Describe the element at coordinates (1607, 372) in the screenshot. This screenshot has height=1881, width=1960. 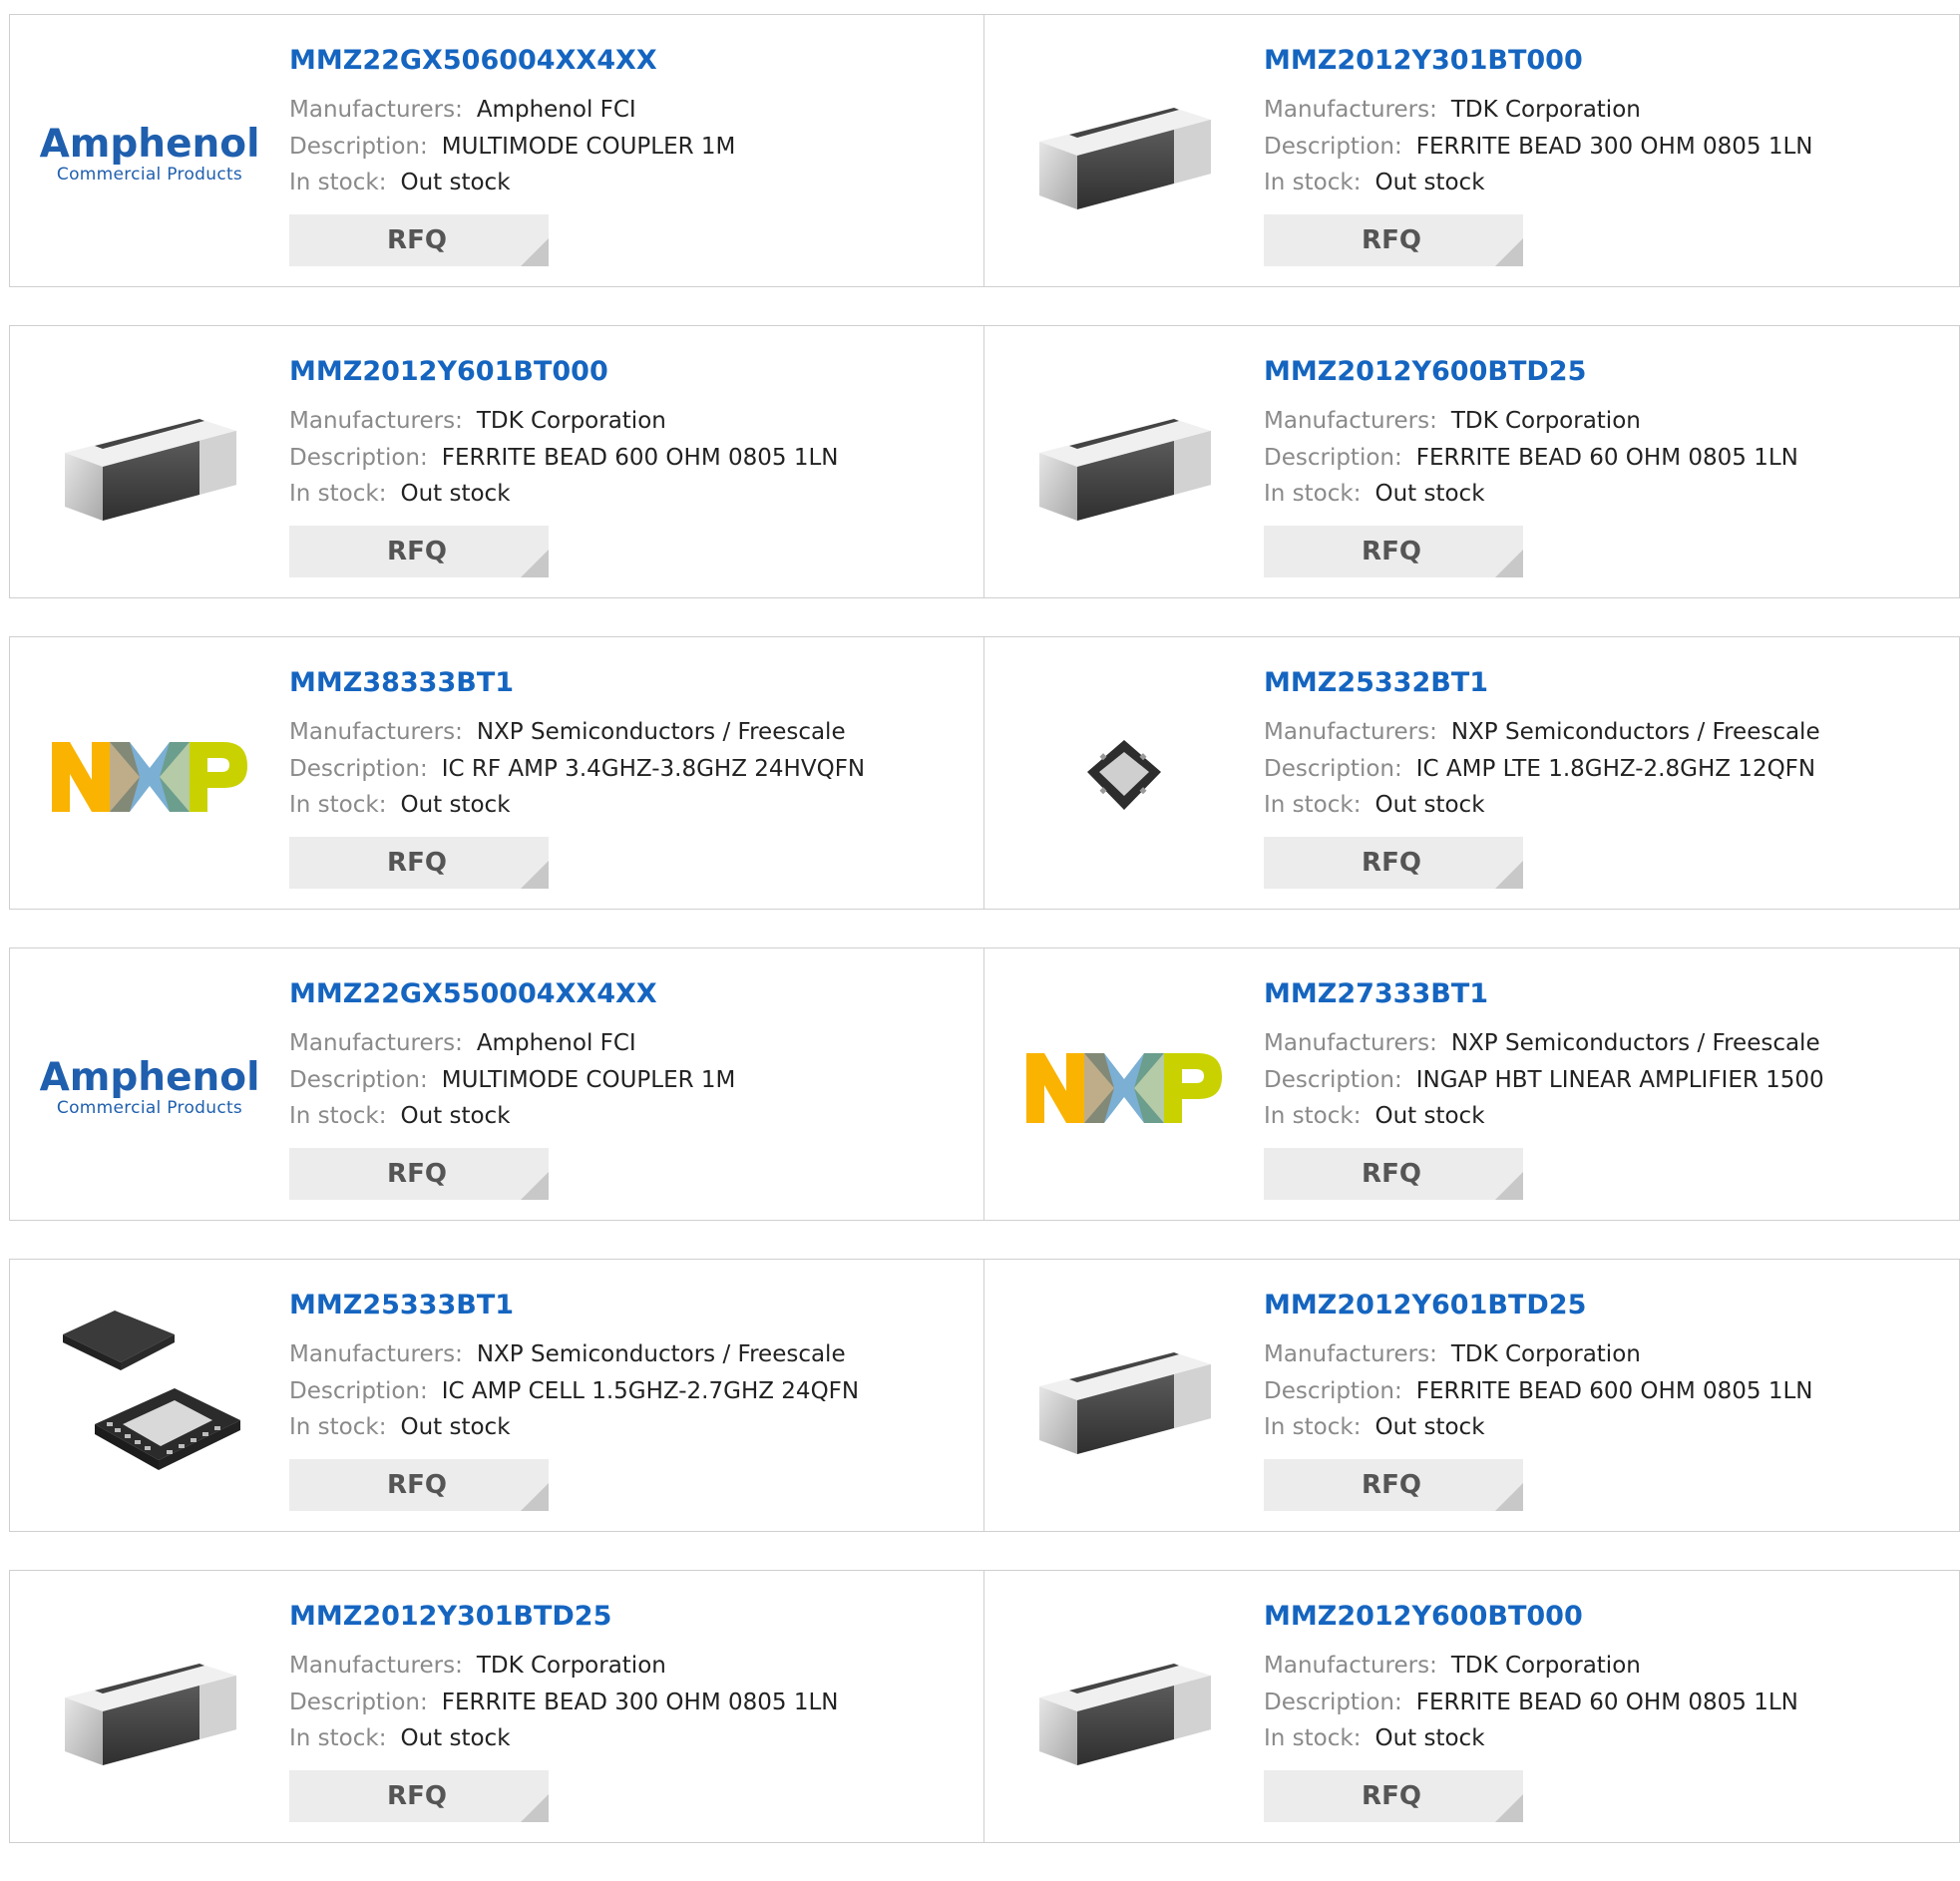
I see `part-number-link: MMZ2012Y600BTD25` at that location.